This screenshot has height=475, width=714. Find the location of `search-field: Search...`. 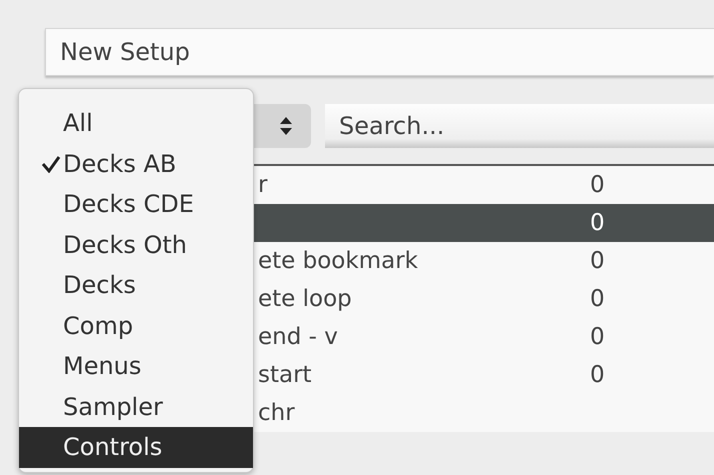

search-field: Search... is located at coordinates (519, 126).